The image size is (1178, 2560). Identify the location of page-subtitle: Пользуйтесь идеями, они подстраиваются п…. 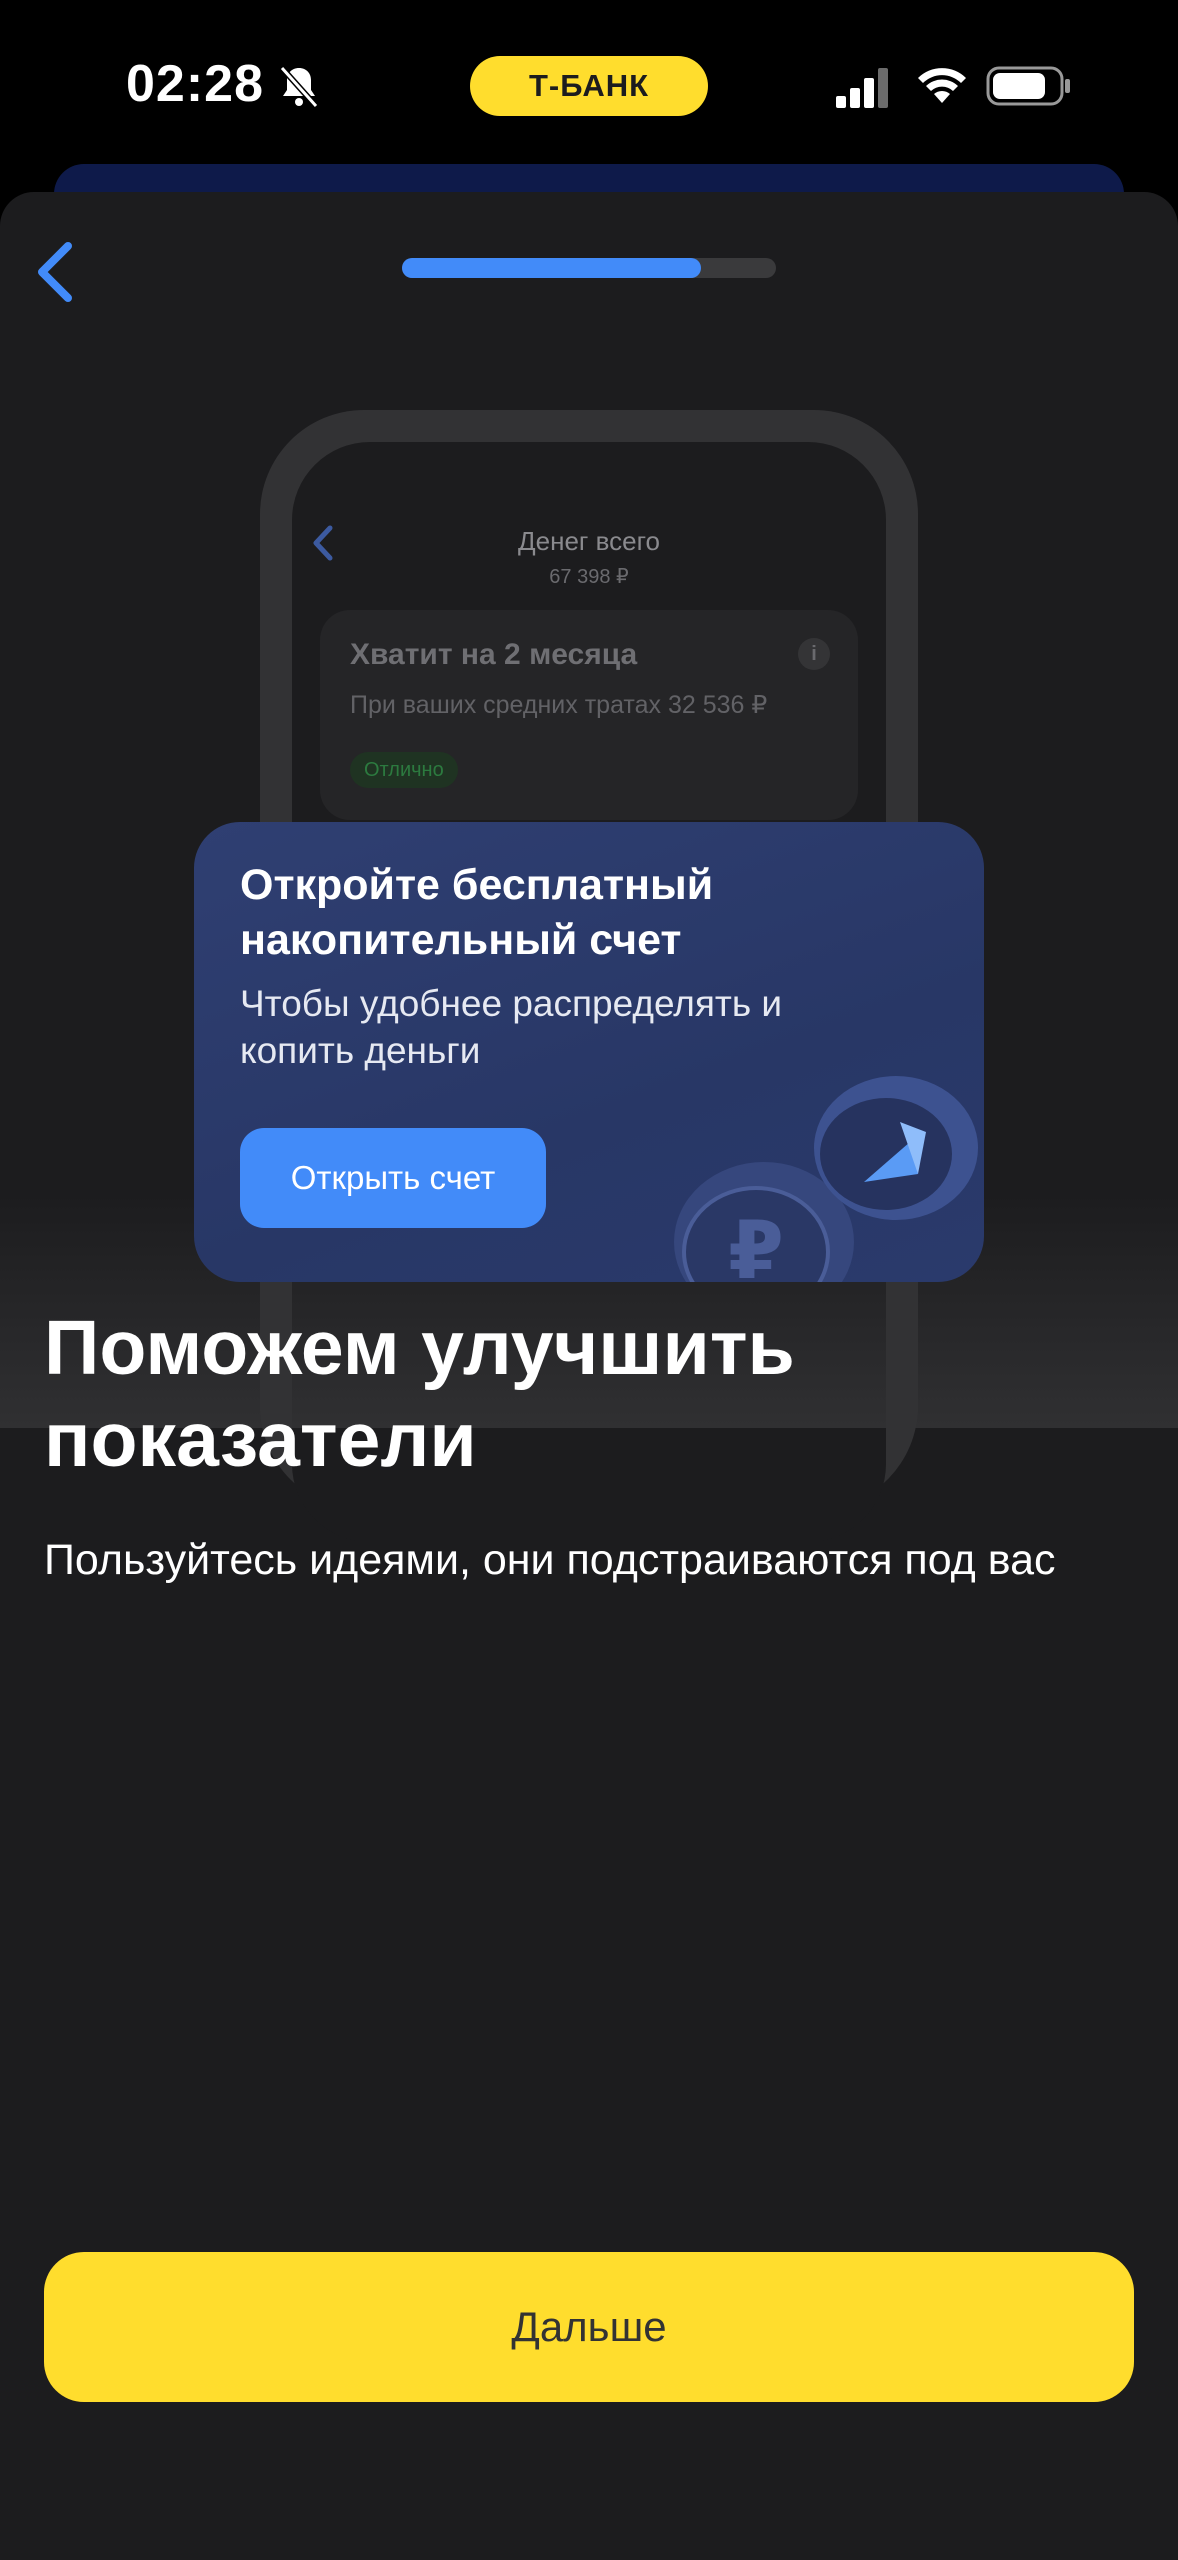
(550, 1560).